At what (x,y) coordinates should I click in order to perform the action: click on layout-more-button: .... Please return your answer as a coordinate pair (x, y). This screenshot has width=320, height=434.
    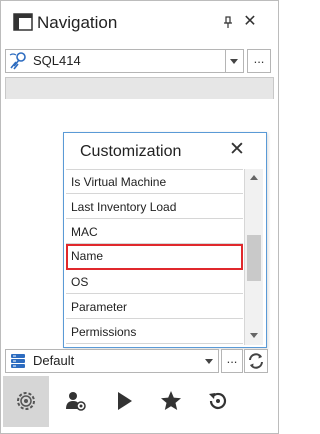
    Looking at the image, I should click on (232, 361).